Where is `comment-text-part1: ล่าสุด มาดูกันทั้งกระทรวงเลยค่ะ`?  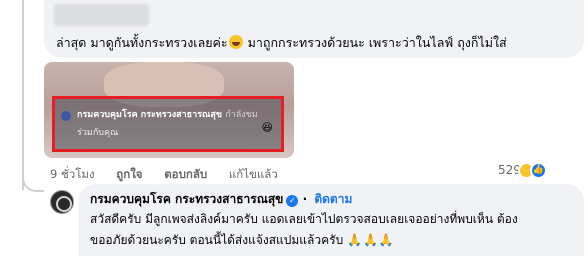 comment-text-part1: ล่าสุด มาดูกันทั้งกระทรวงเลยค่ะ is located at coordinates (142, 42).